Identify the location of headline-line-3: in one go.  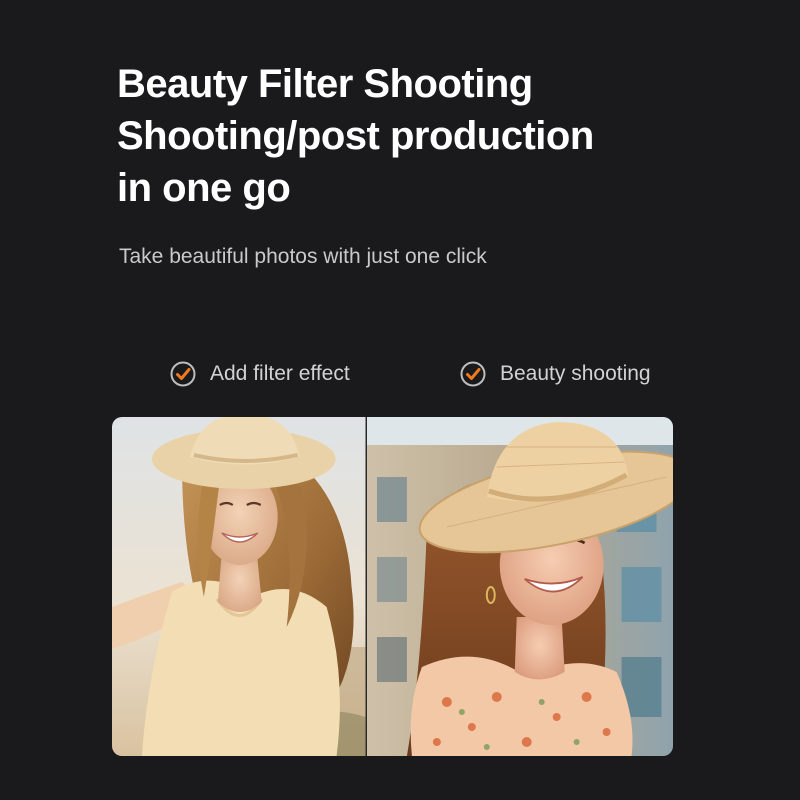
(204, 188).